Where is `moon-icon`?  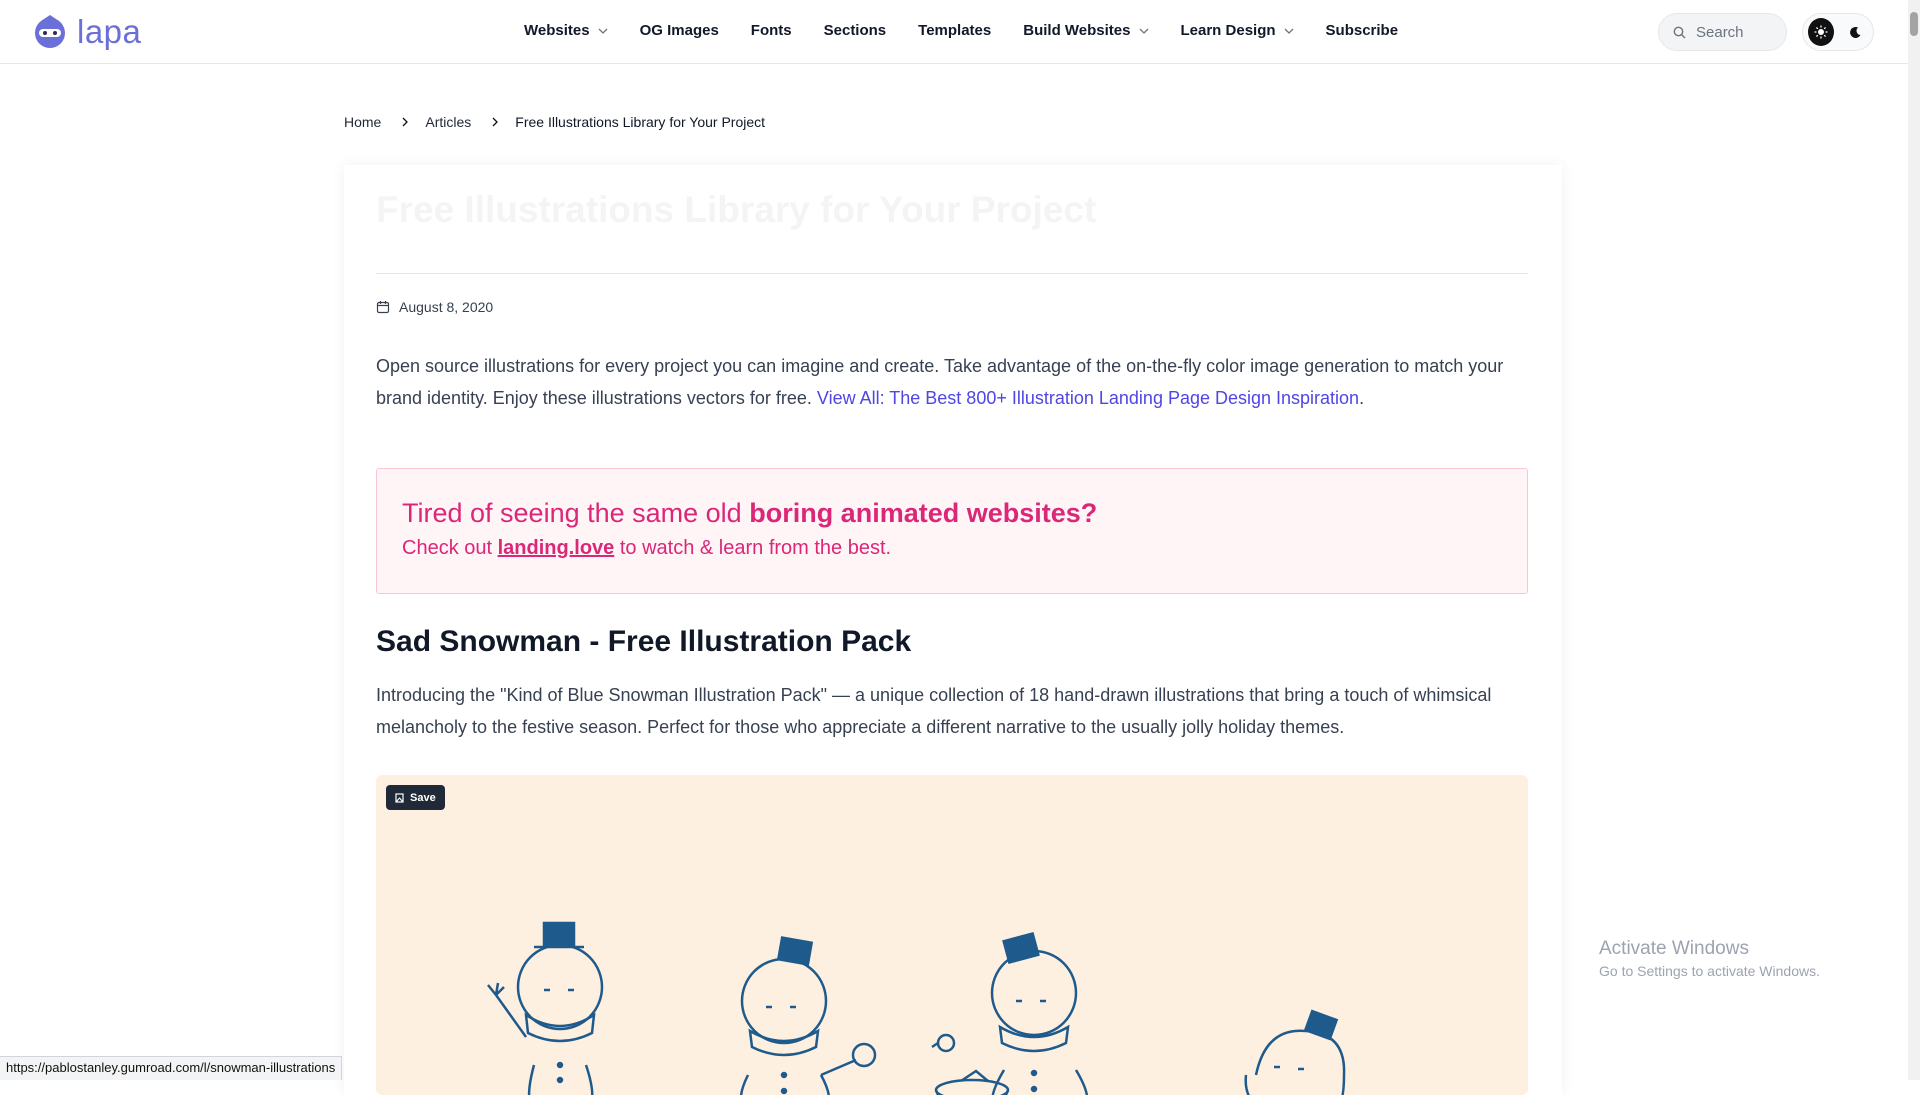 moon-icon is located at coordinates (1854, 32).